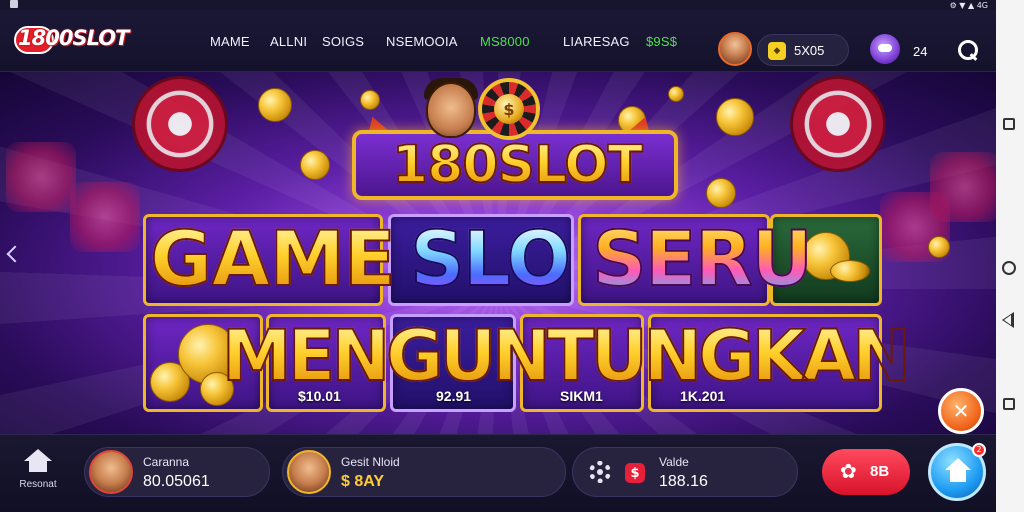 This screenshot has width=1024, height=512. Describe the element at coordinates (702, 258) in the screenshot. I see `banner-word-seru: SERU` at that location.